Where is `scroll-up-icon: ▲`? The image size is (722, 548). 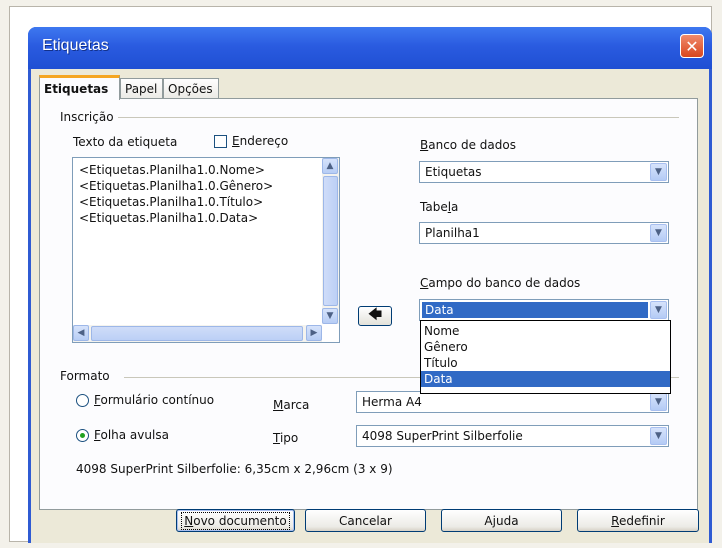
scroll-up-icon: ▲ is located at coordinates (330, 166).